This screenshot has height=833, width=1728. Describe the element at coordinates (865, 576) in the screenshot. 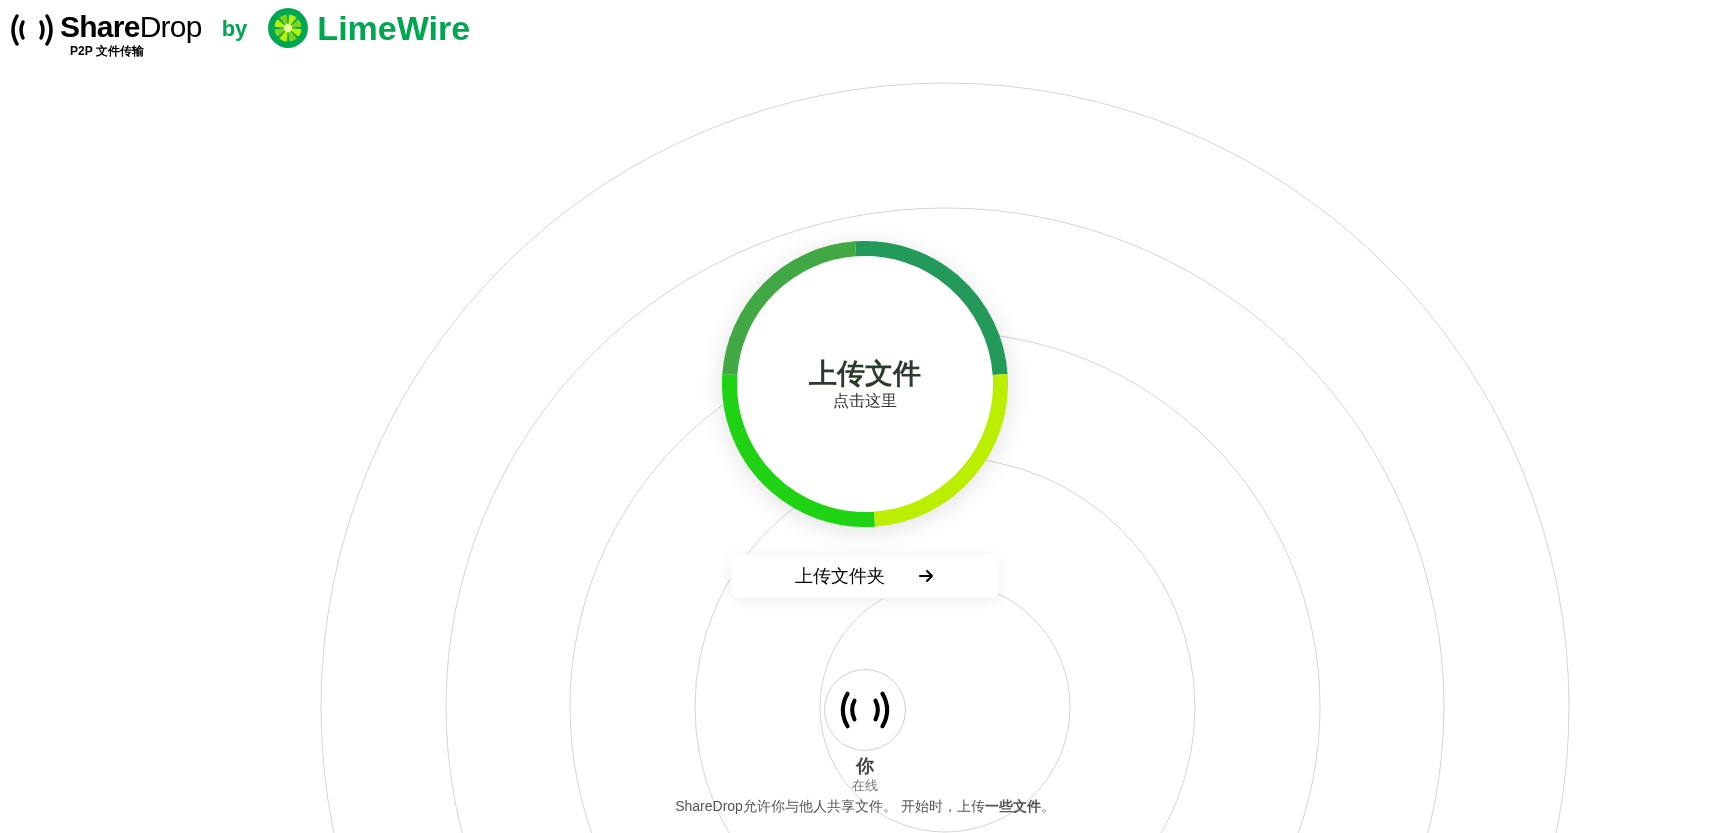

I see `upload-folder-button: 上传文件夹` at that location.